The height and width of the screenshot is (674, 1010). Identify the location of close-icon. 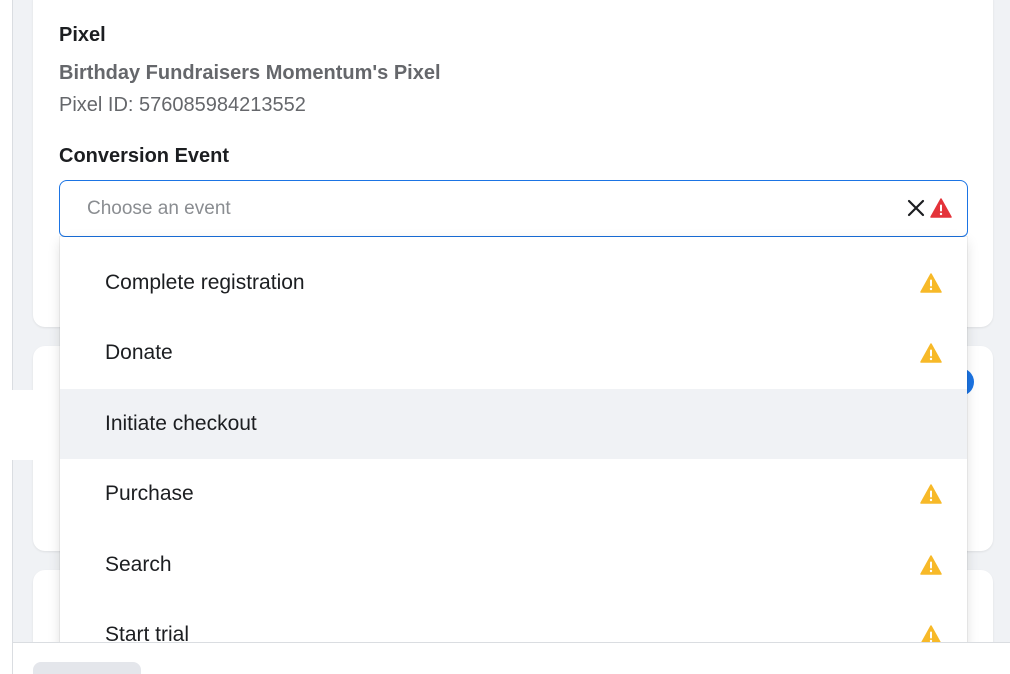
(916, 208).